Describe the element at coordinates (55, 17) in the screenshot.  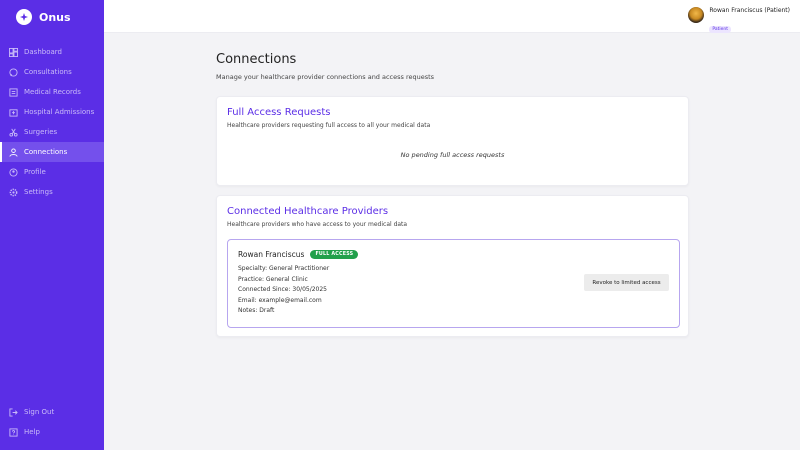
I see `brand-name: Onus` at that location.